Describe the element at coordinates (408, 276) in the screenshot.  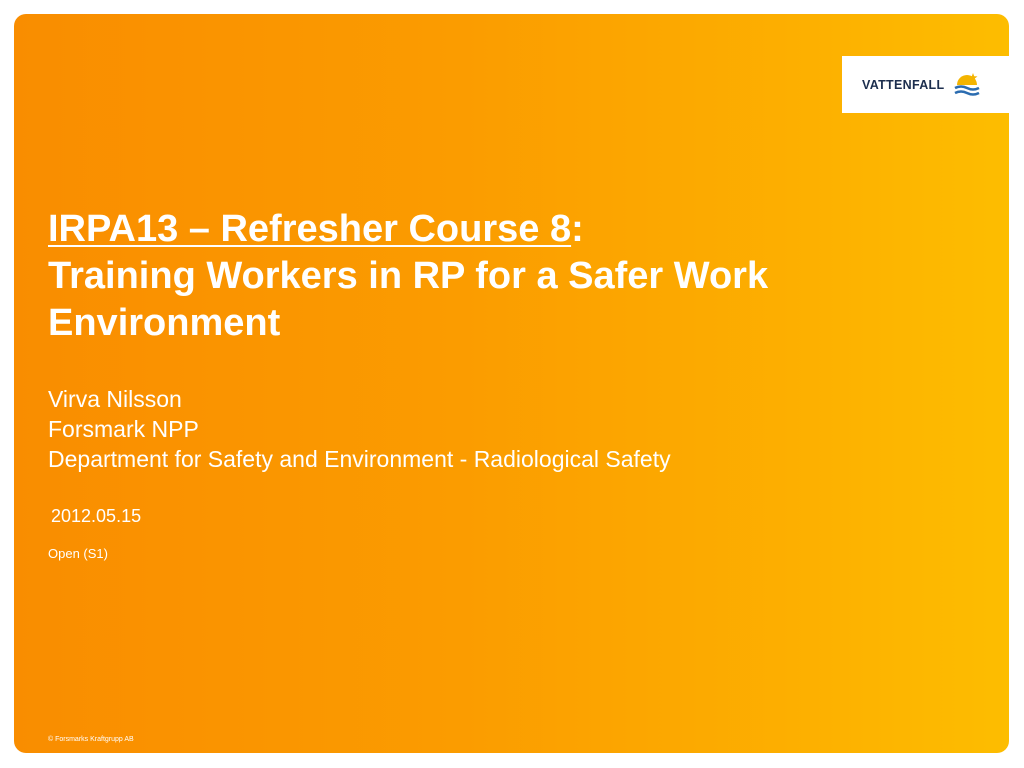
I see `title-line-2: Training Workers in RP for a Safer Work` at that location.